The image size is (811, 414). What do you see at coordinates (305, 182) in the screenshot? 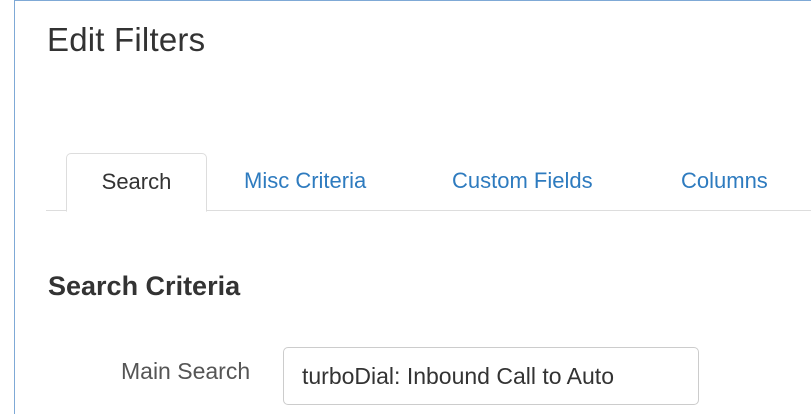
I see `tab-misc-criteria: Misc Criteria` at bounding box center [305, 182].